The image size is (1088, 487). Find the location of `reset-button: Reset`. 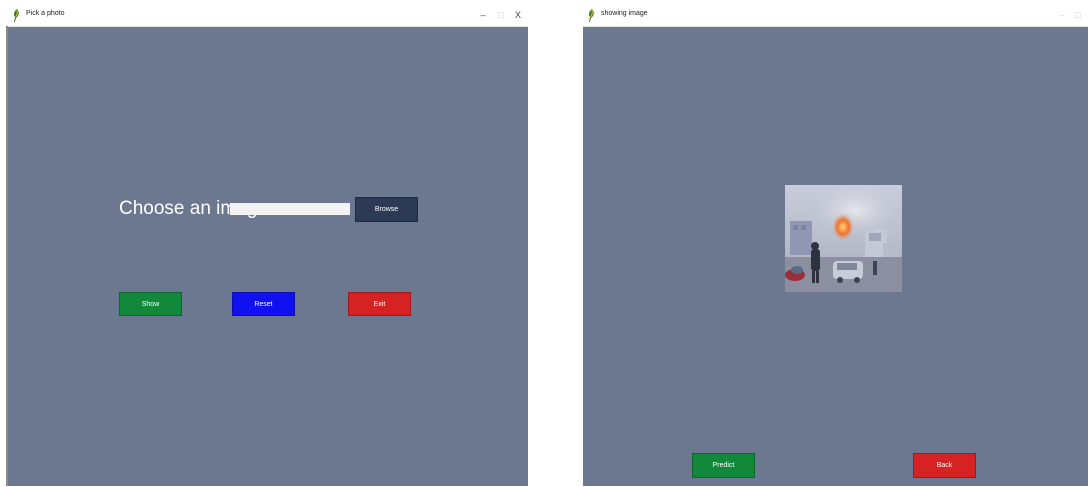

reset-button: Reset is located at coordinates (263, 304).